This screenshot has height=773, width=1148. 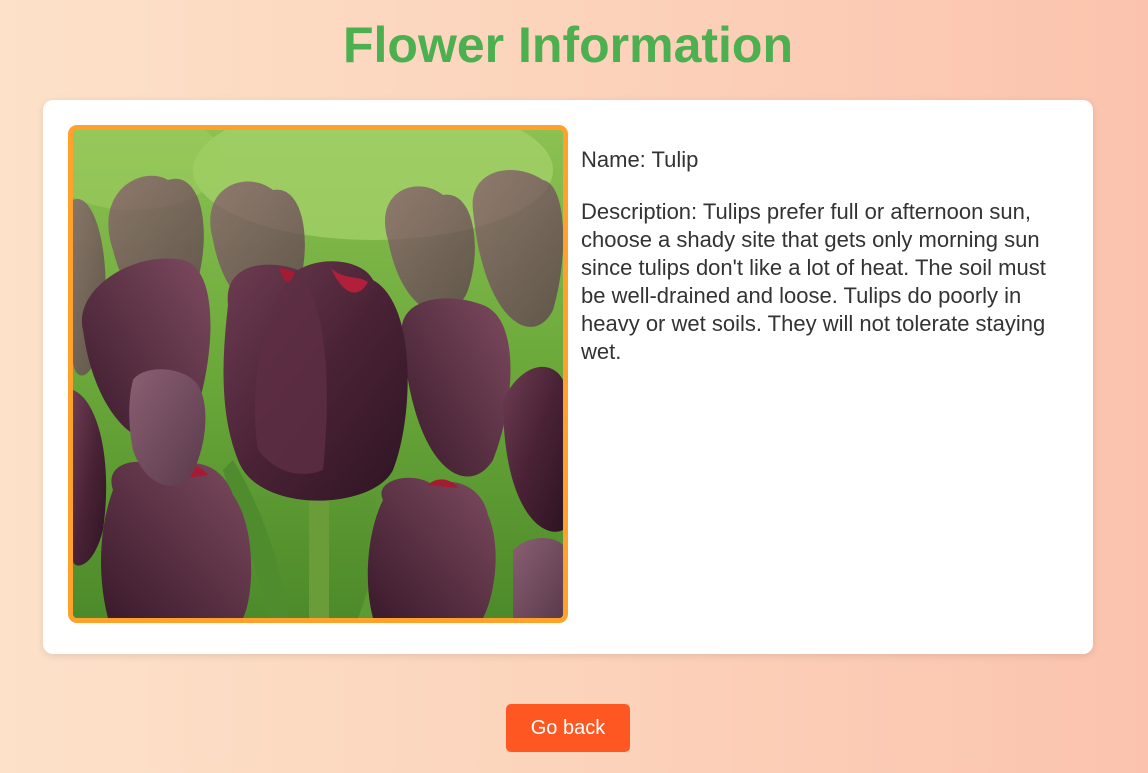 I want to click on page-title: Flower Information, so click(x=568, y=45).